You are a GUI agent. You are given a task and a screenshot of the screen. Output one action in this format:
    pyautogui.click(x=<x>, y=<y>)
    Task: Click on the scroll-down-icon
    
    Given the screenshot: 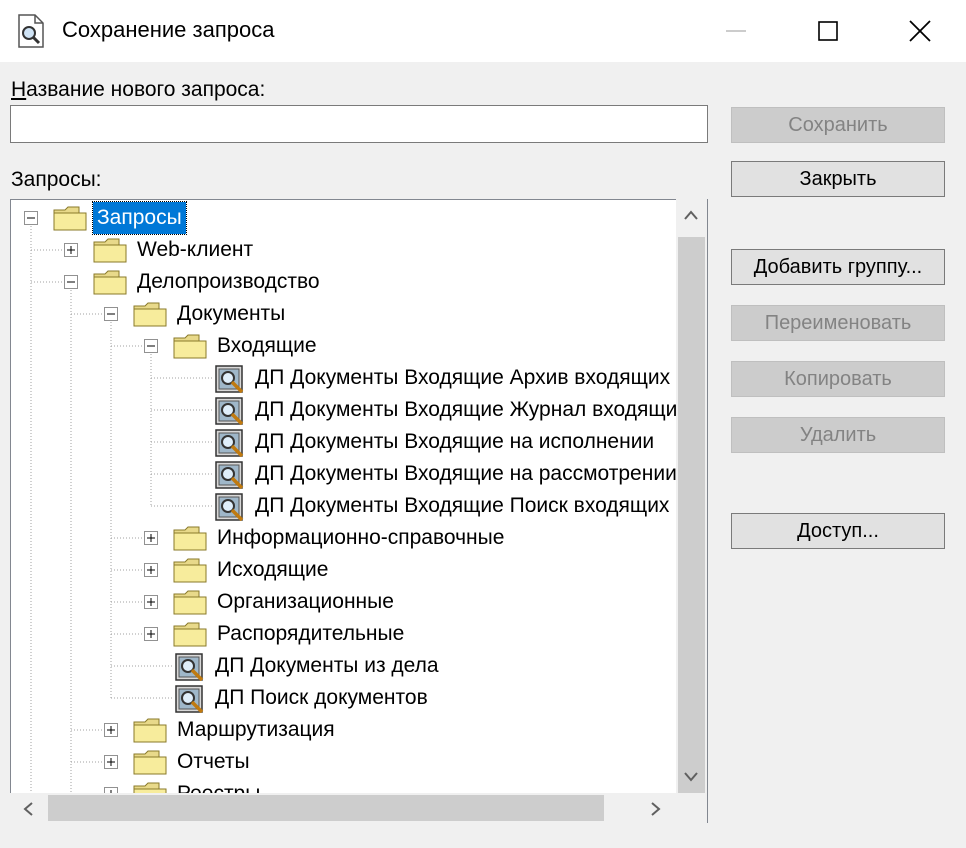 What is the action you would take?
    pyautogui.click(x=691, y=777)
    